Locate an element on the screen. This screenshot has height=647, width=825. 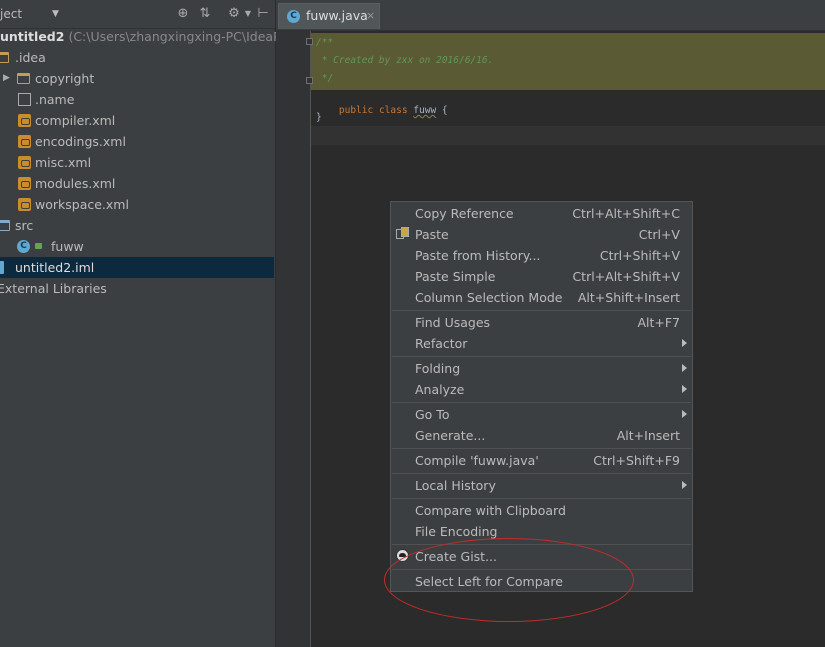
tree-item-label: fuww is located at coordinates (67, 246).